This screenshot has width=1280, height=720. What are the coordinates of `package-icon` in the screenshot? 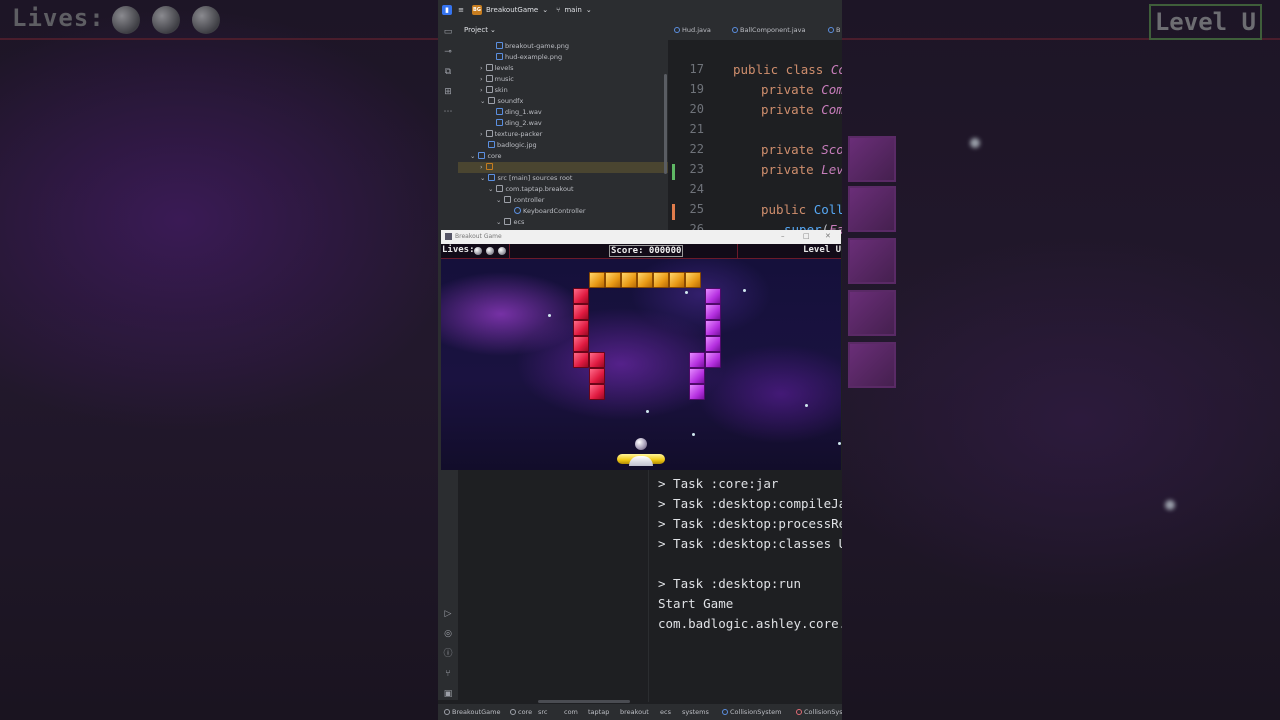 It's located at (508, 199).